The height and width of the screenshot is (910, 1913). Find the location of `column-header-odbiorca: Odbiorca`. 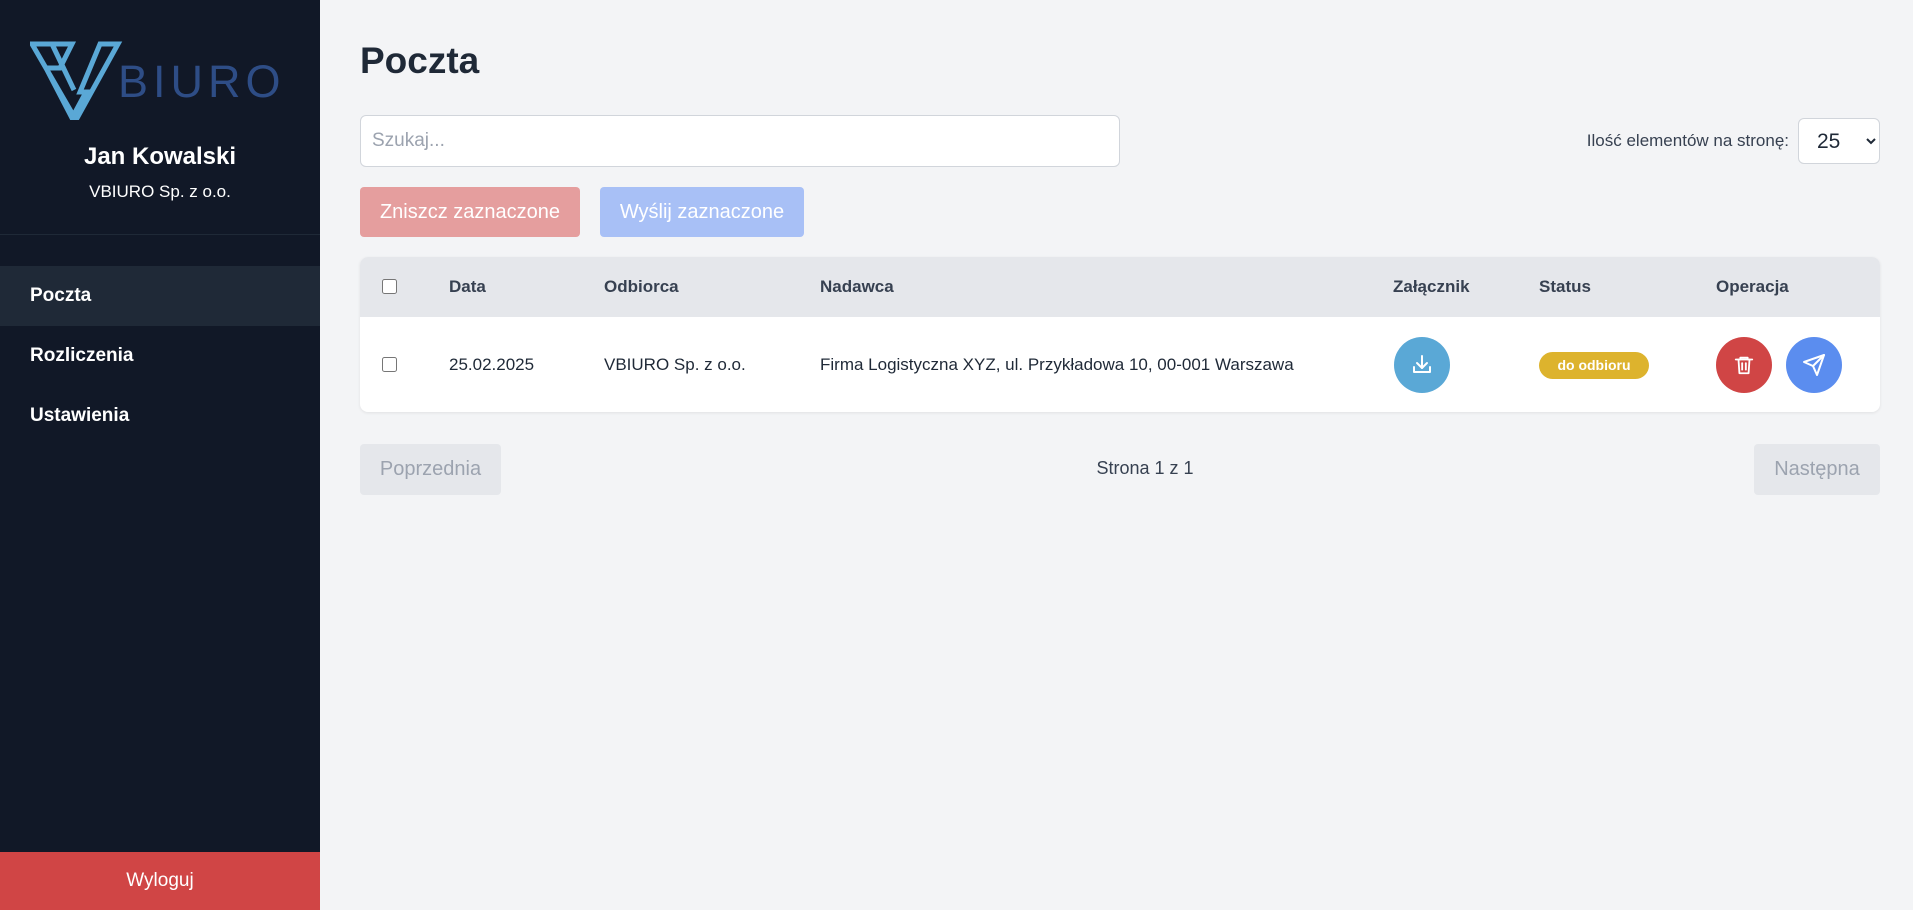

column-header-odbiorca: Odbiorca is located at coordinates (641, 286).